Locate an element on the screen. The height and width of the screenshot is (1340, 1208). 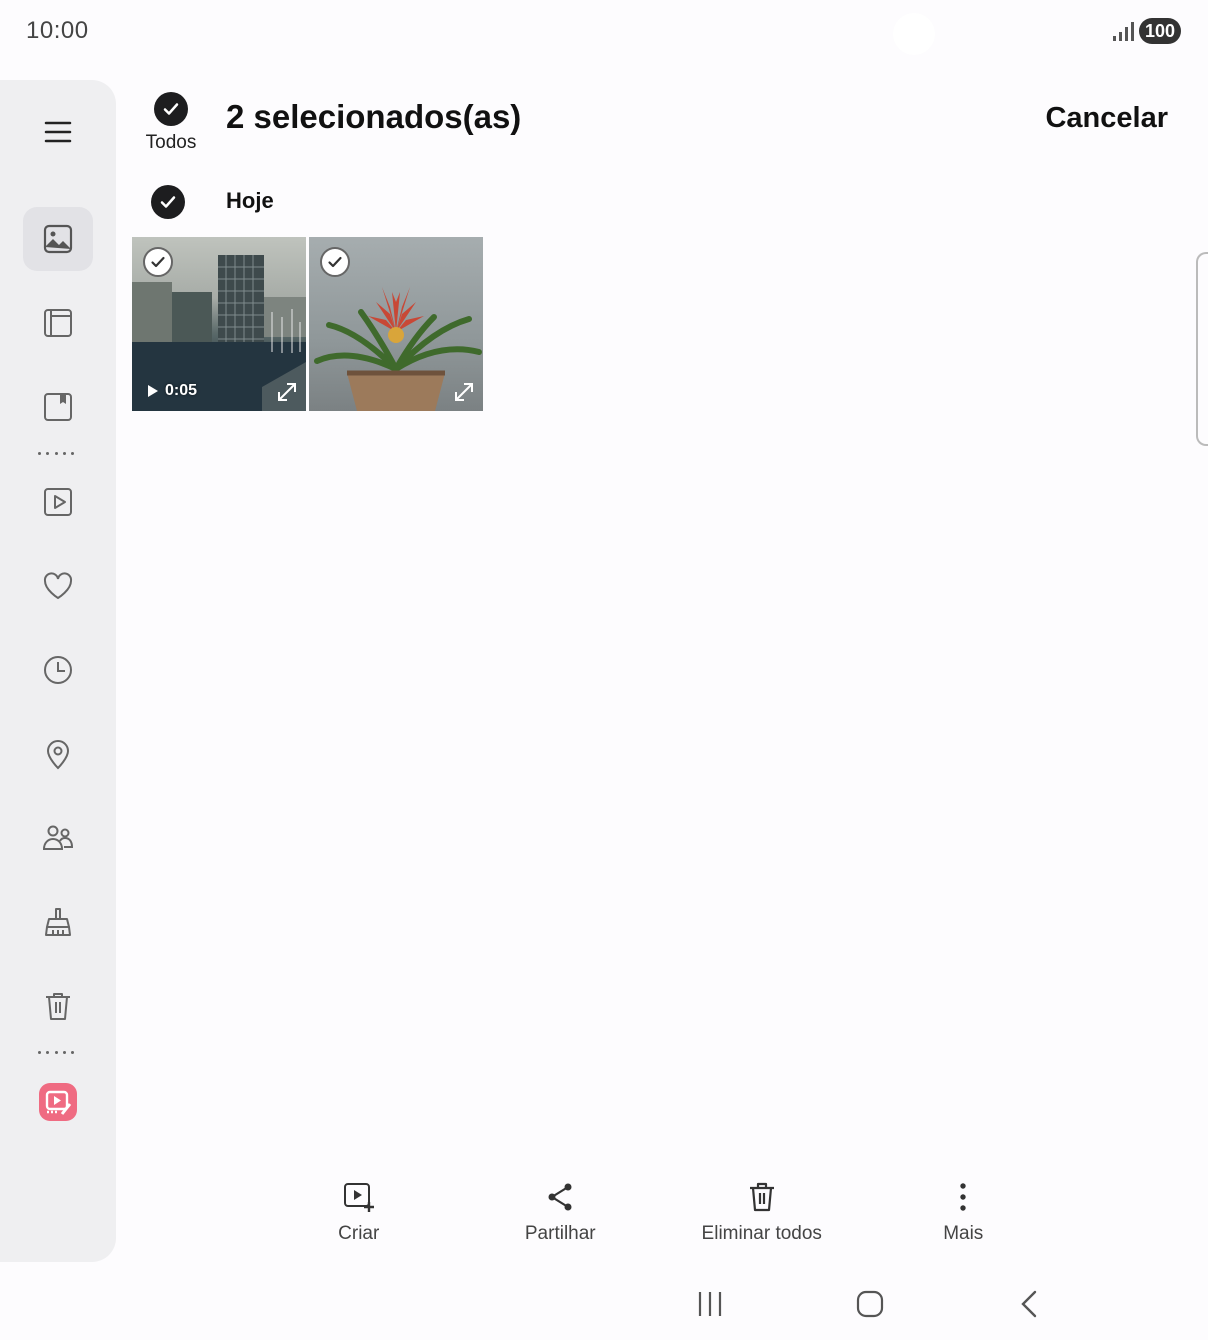
clock: 10:00 is located at coordinates (57, 30).